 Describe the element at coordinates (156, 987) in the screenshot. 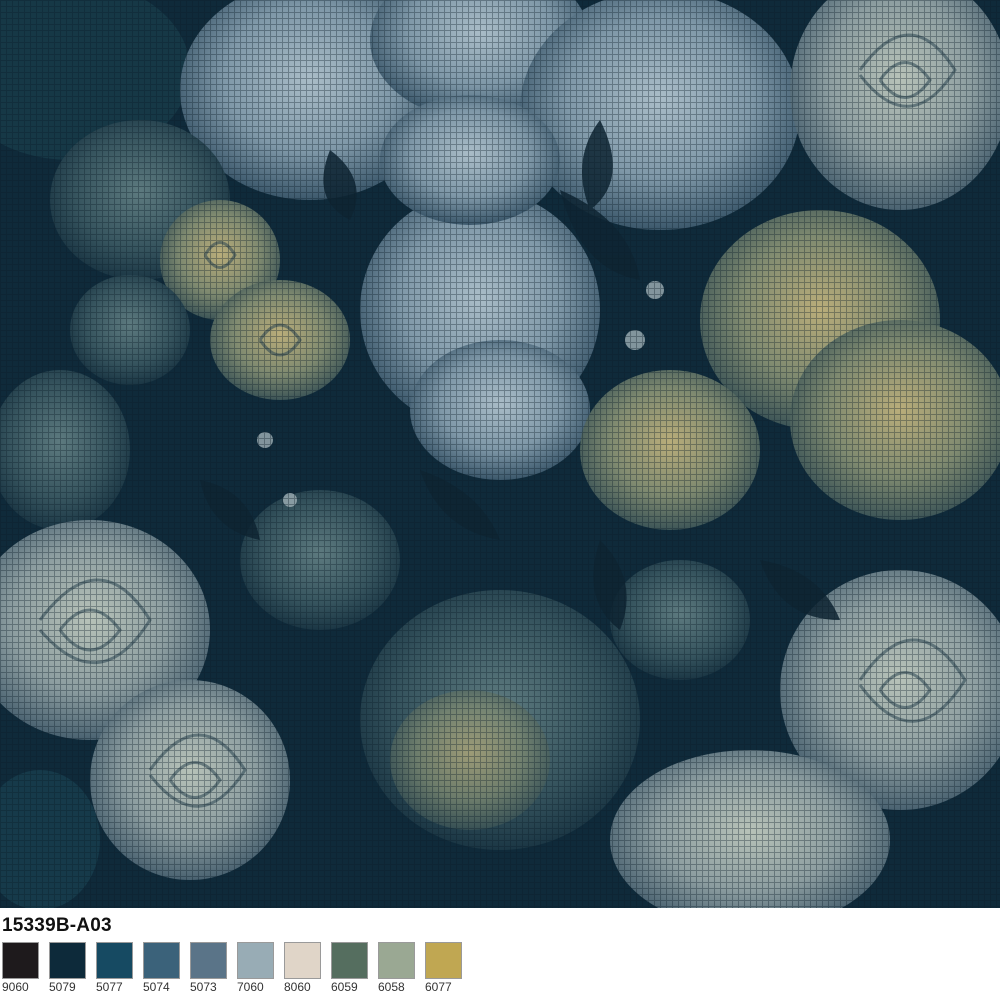

I see `swatch-number: 5074` at that location.